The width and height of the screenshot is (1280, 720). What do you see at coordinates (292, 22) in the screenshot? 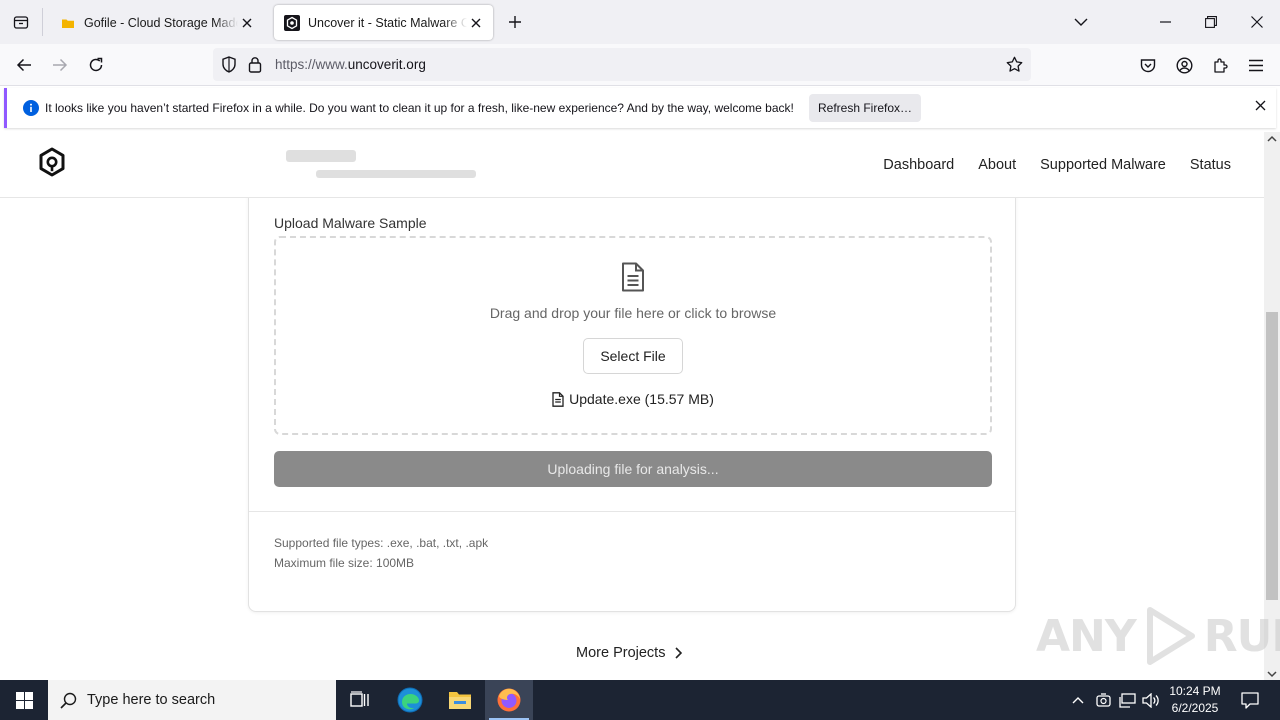
I see `uncoverit-favicon-icon` at bounding box center [292, 22].